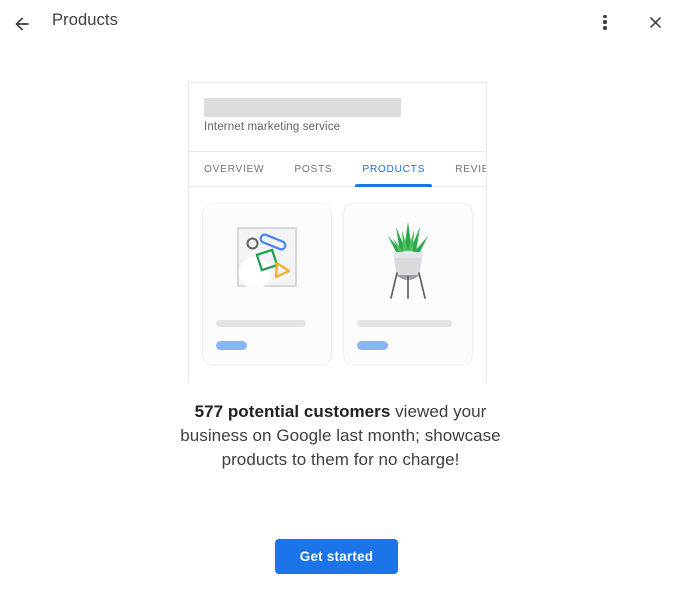 The image size is (681, 600). Describe the element at coordinates (337, 275) in the screenshot. I see `product-card-list` at that location.